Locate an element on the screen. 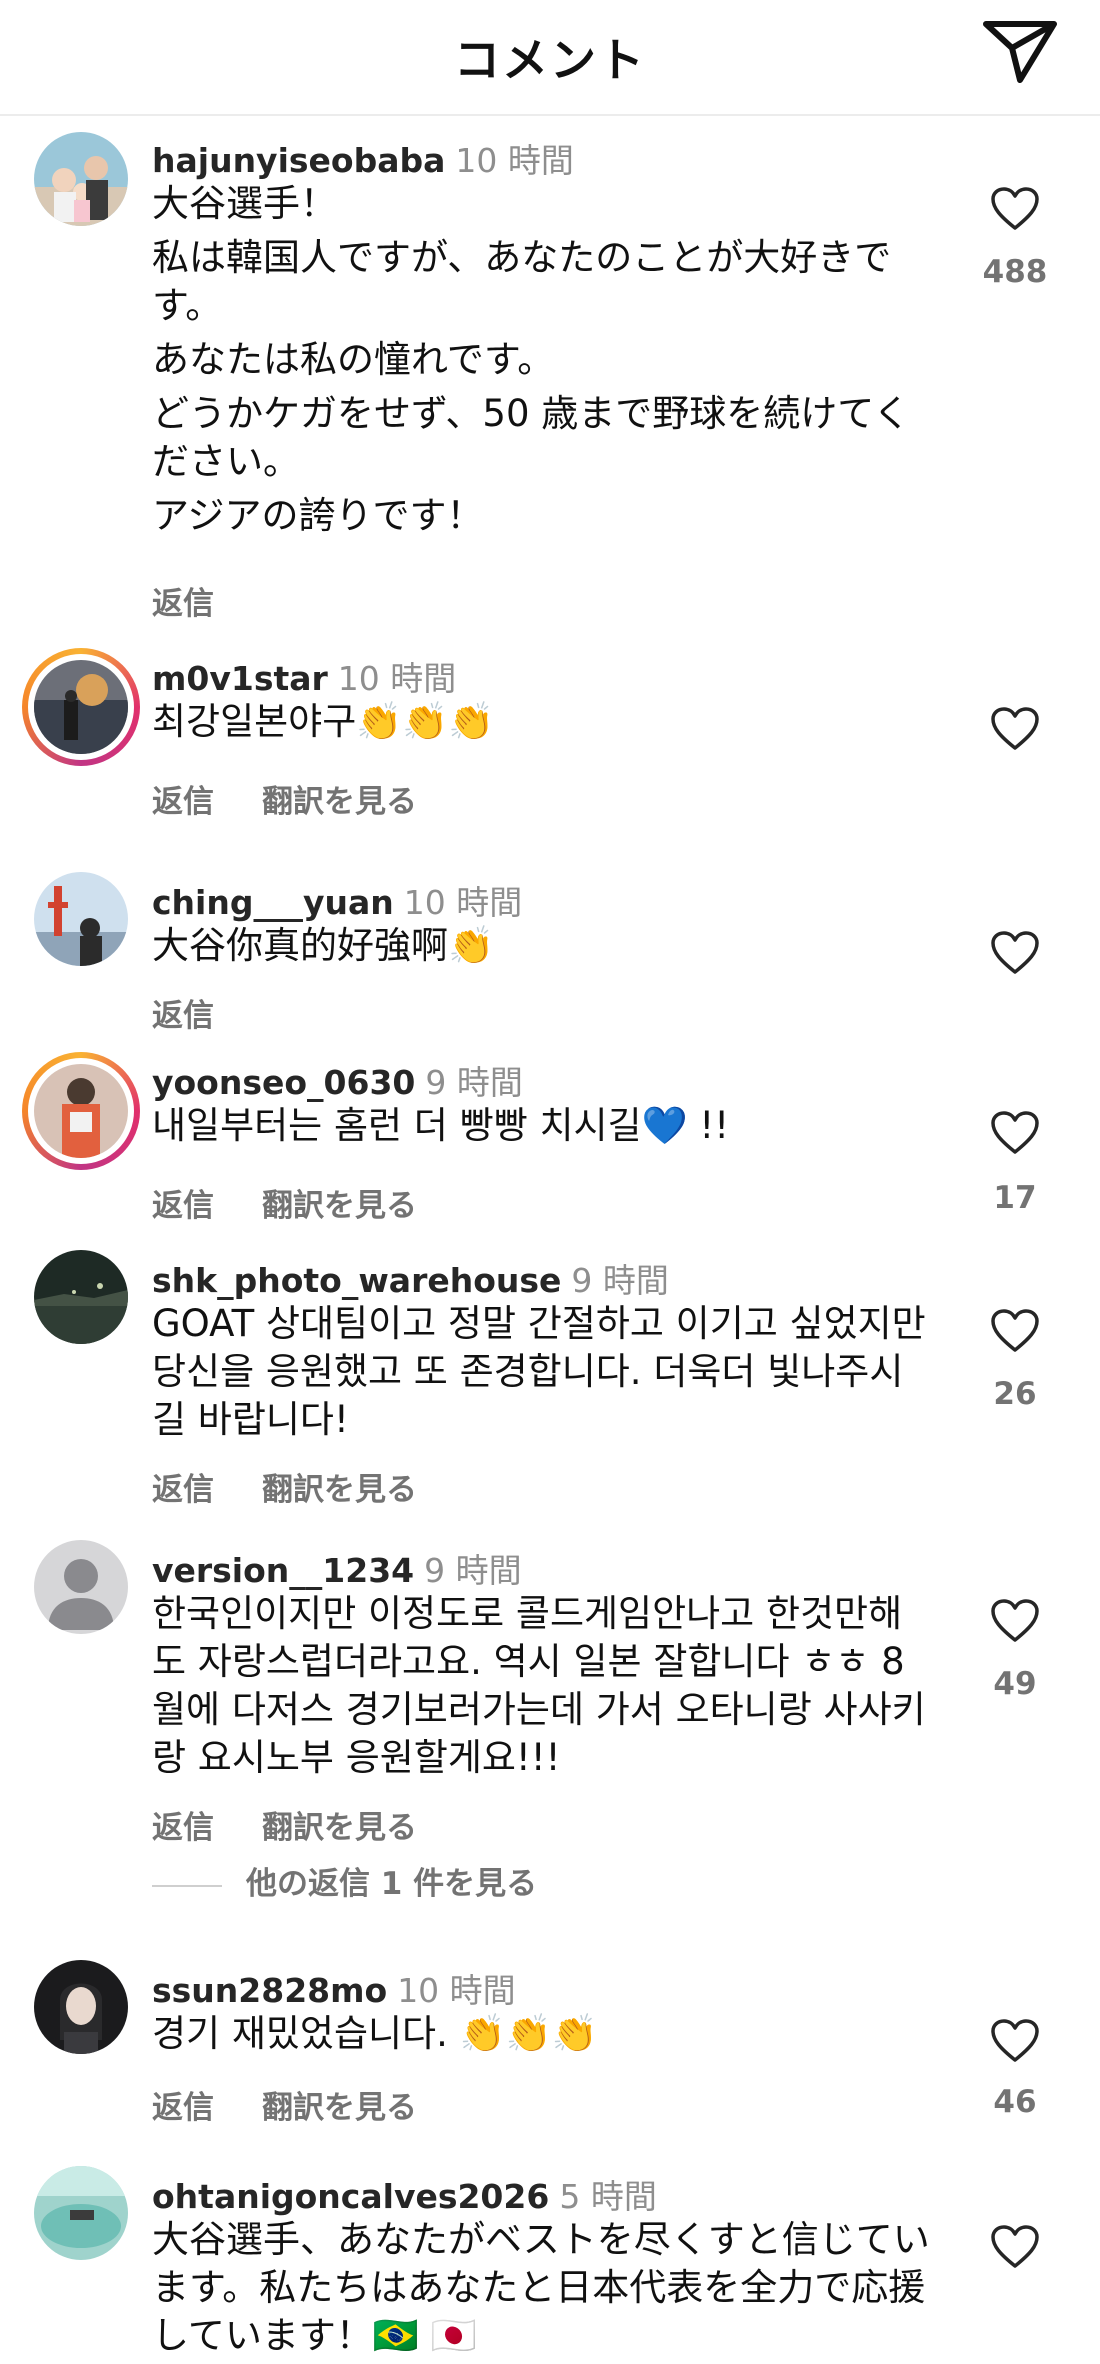 The width and height of the screenshot is (1100, 2364). username-row: shk_photo_warehouse 9 時間 is located at coordinates (410, 1278).